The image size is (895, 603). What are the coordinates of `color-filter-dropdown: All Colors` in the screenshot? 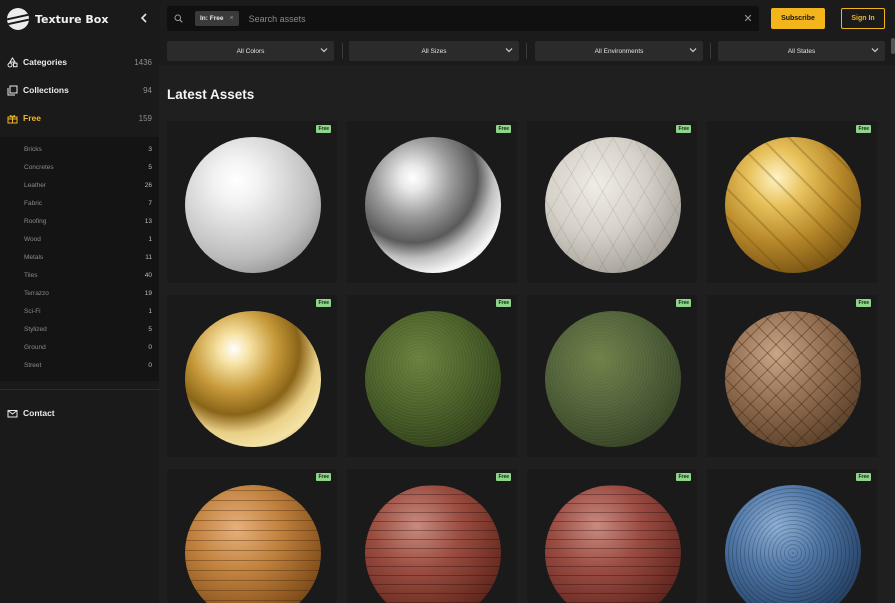 It's located at (250, 51).